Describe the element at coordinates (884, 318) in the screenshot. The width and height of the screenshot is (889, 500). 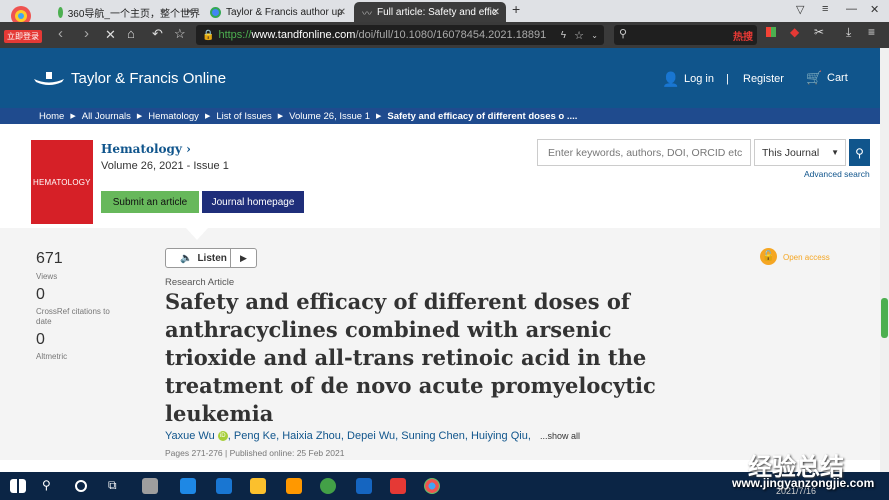
I see `scrollbar-thumb` at that location.